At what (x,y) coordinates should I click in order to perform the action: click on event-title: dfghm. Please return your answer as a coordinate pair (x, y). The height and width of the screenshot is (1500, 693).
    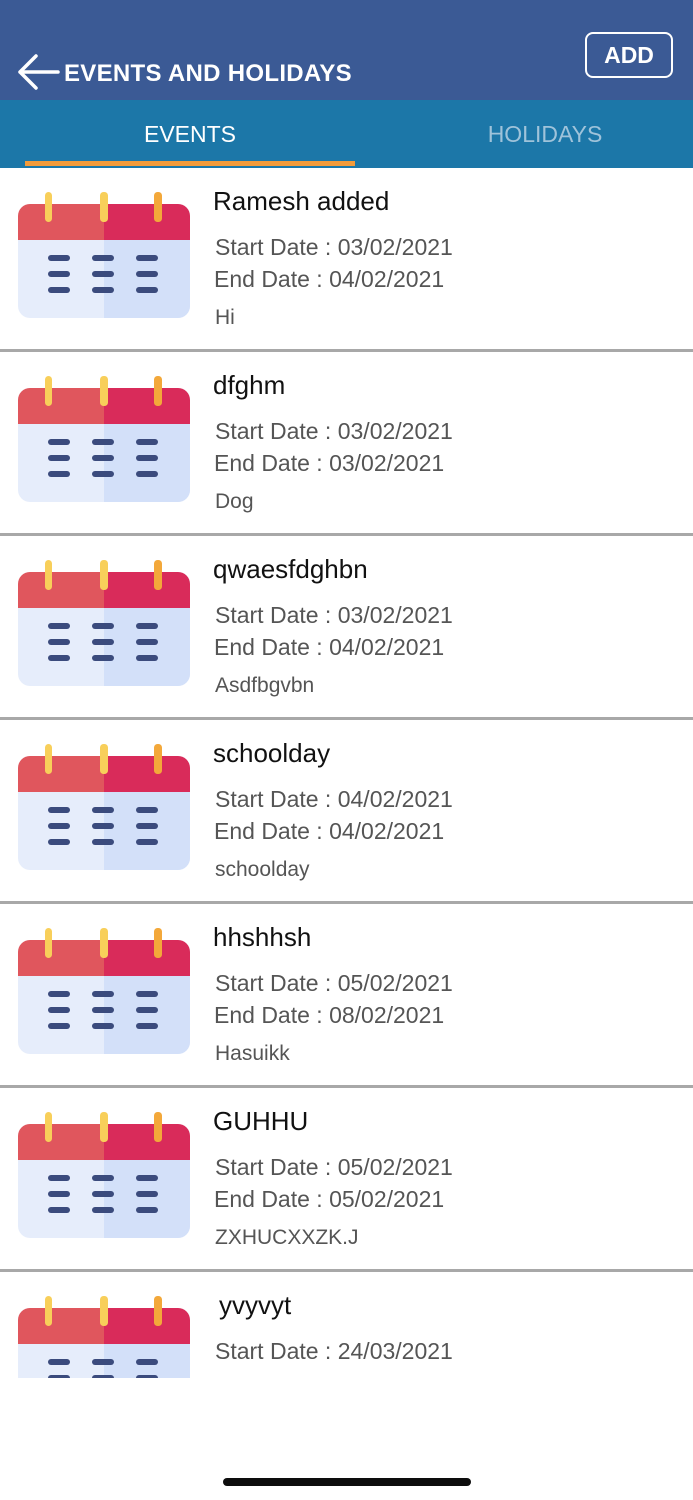
    Looking at the image, I should click on (249, 385).